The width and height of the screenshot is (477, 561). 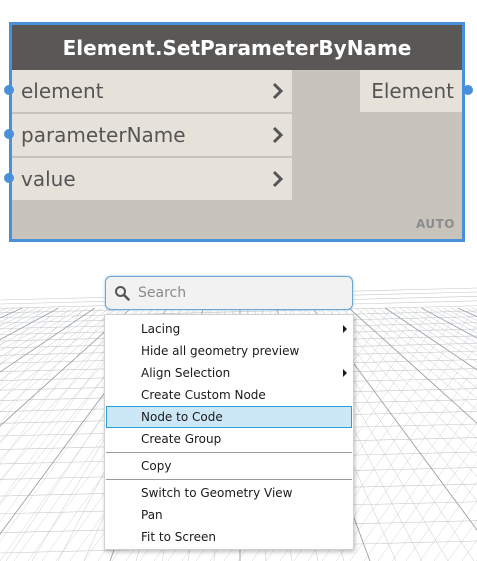 What do you see at coordinates (229, 329) in the screenshot?
I see `menu-item-lacing: Lacing` at bounding box center [229, 329].